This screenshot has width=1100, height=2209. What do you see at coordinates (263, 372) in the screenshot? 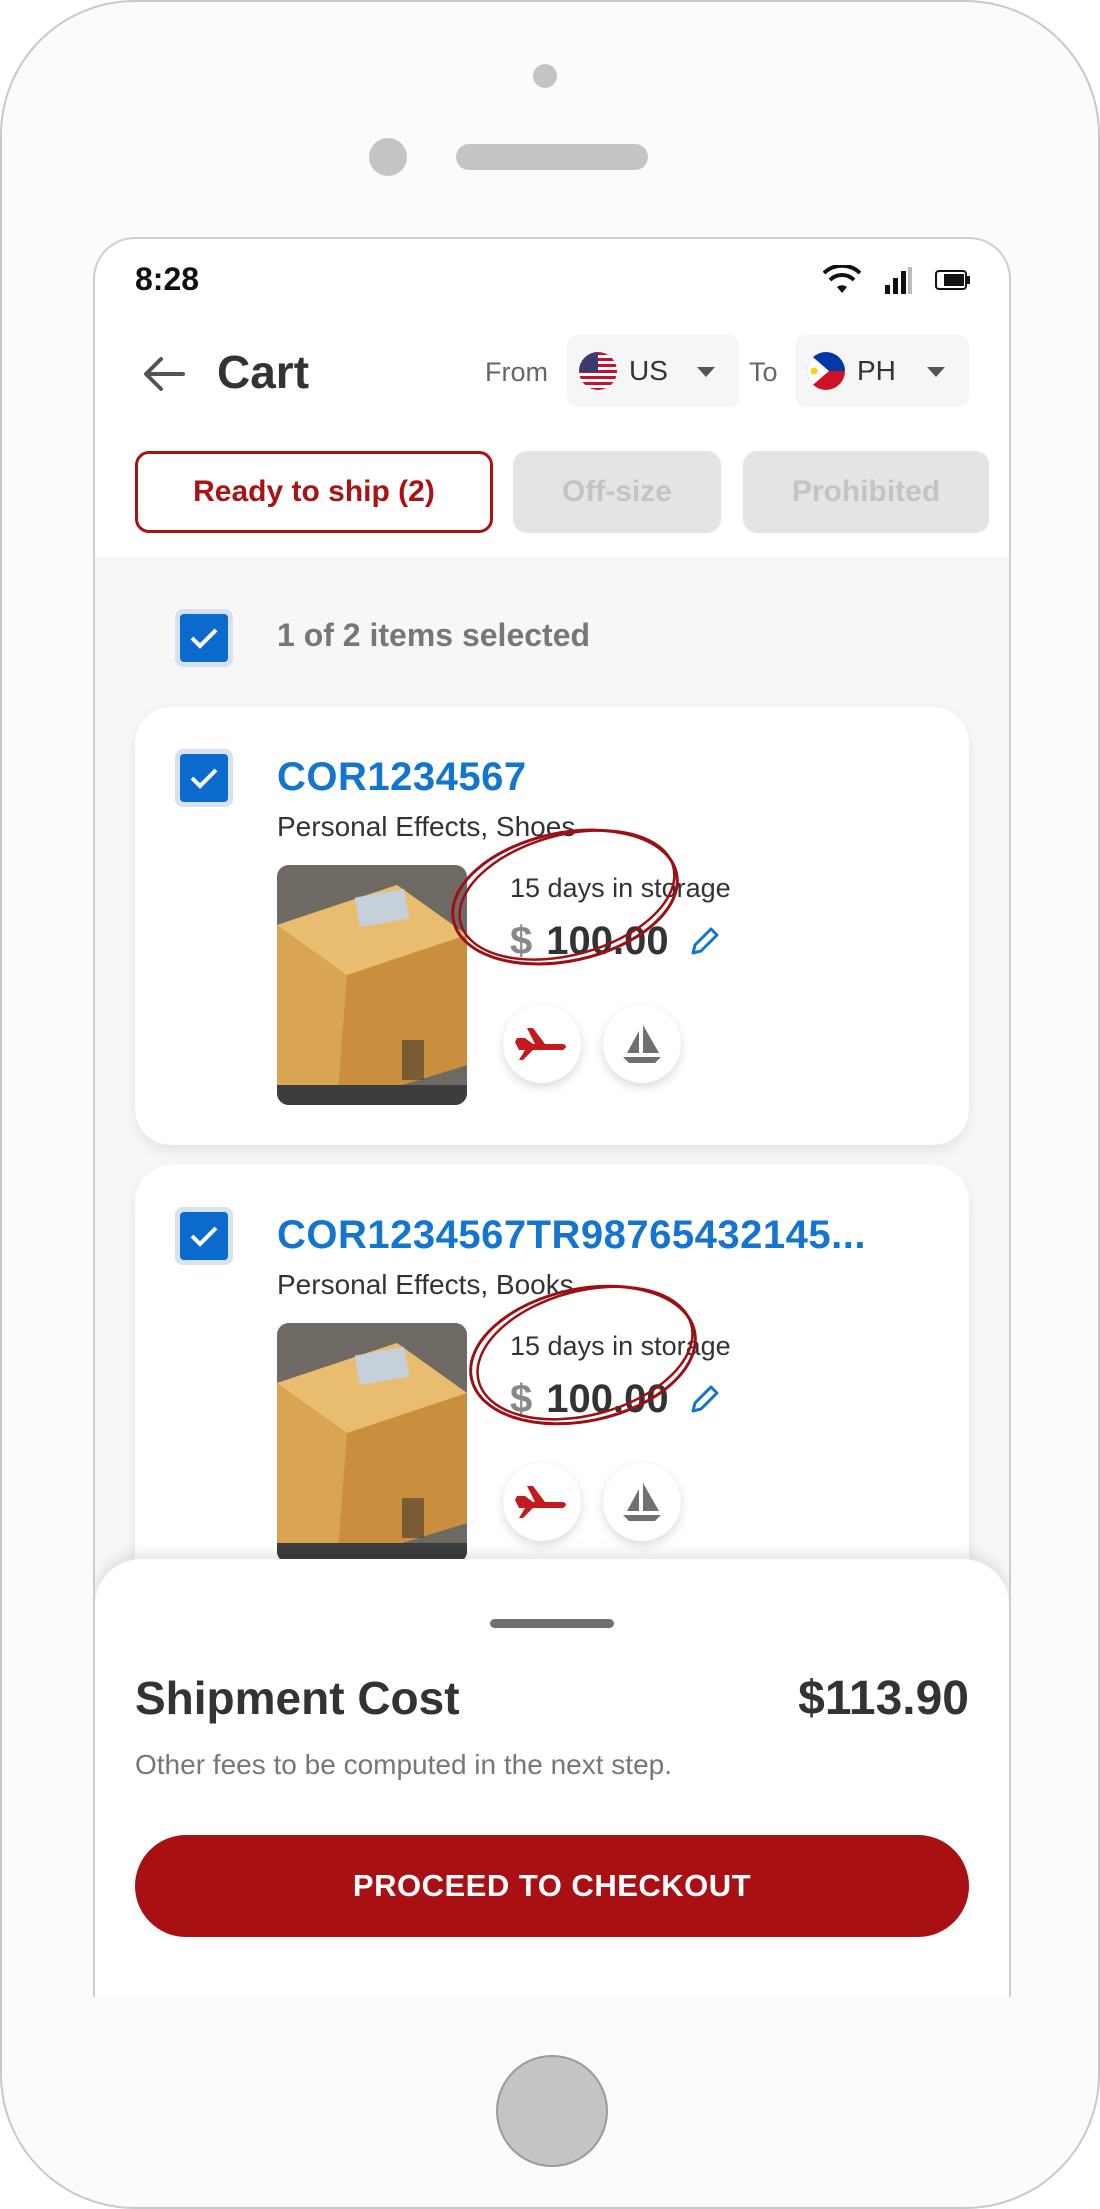
I see `page-title: Cart` at bounding box center [263, 372].